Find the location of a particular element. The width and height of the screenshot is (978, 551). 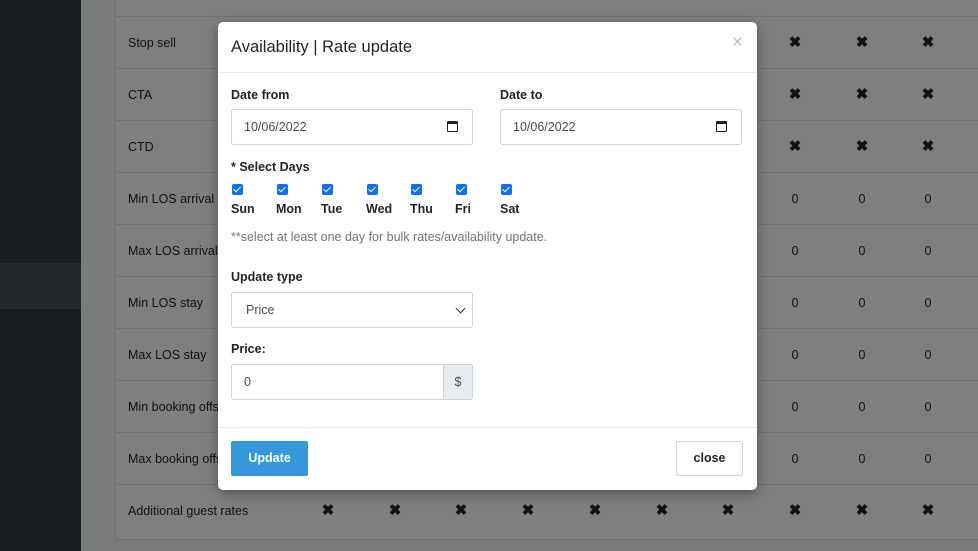

day-thu-label: Thu is located at coordinates (421, 209).